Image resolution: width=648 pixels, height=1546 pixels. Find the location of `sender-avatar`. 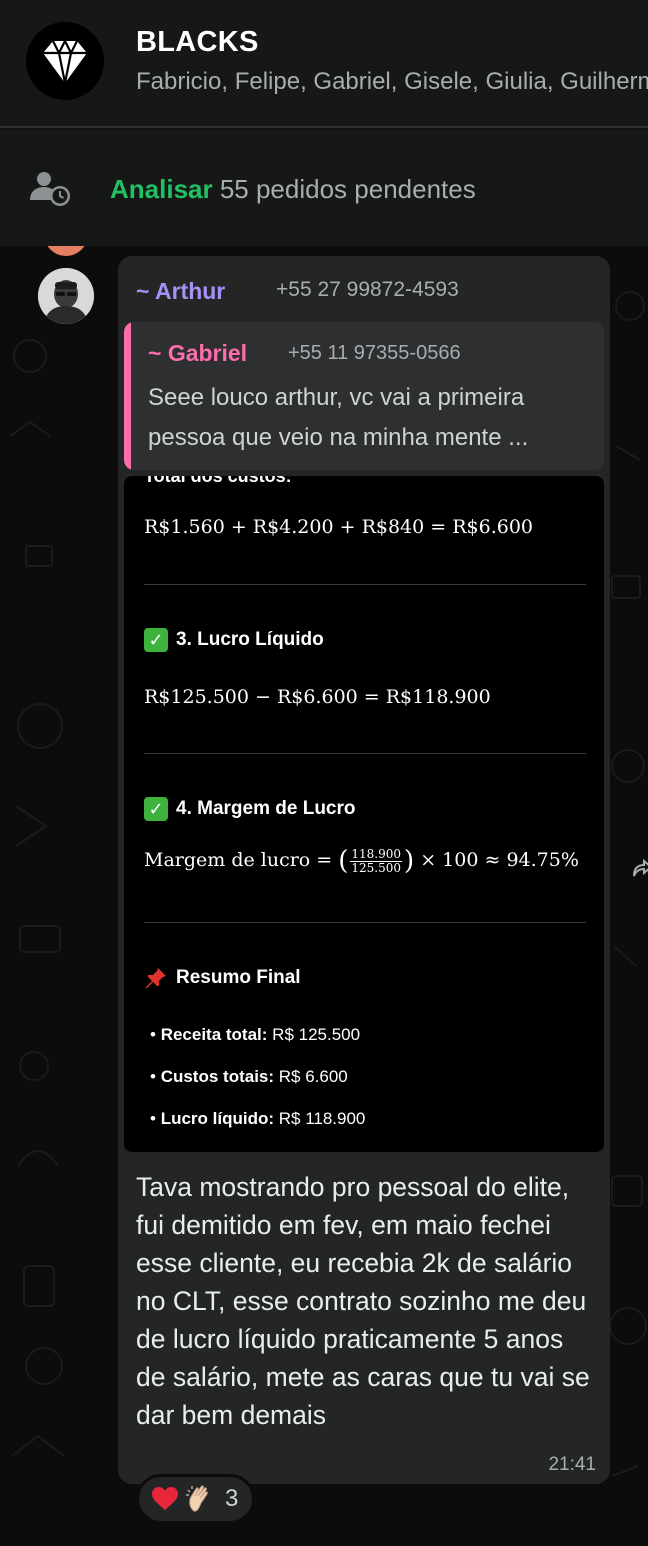

sender-avatar is located at coordinates (66, 296).